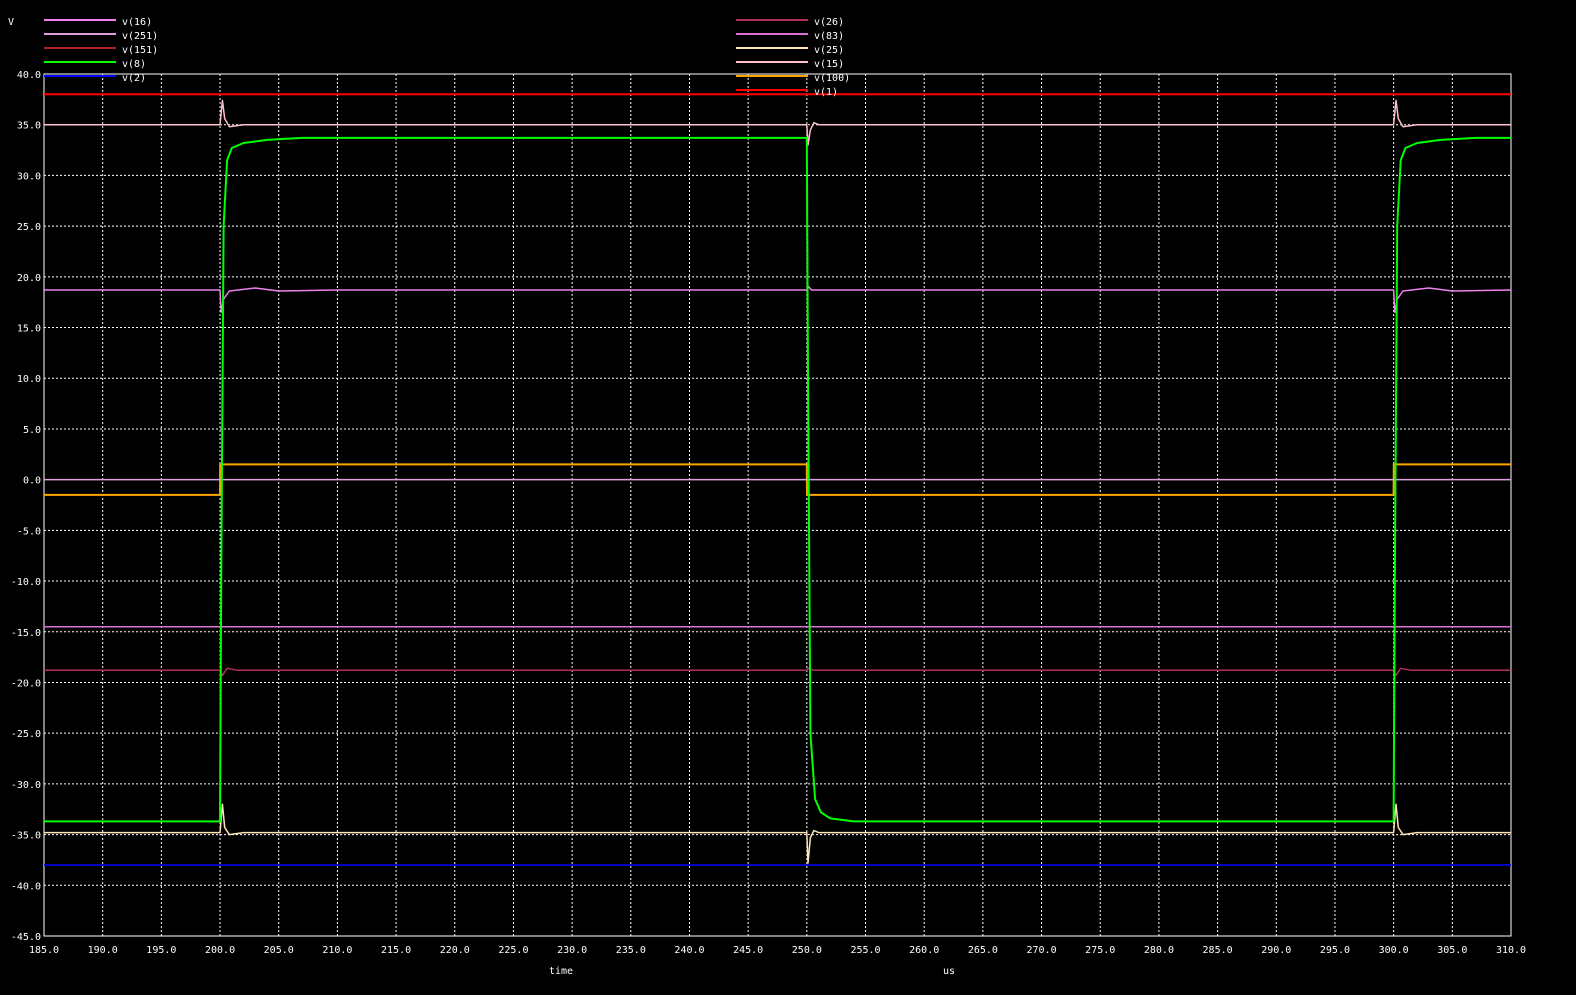  I want to click on legend-label: v(26), so click(829, 22).